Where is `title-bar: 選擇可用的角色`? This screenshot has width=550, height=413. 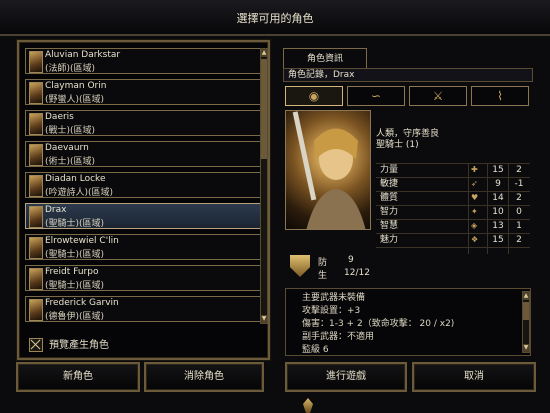 title-bar: 選擇可用的角色 is located at coordinates (275, 18).